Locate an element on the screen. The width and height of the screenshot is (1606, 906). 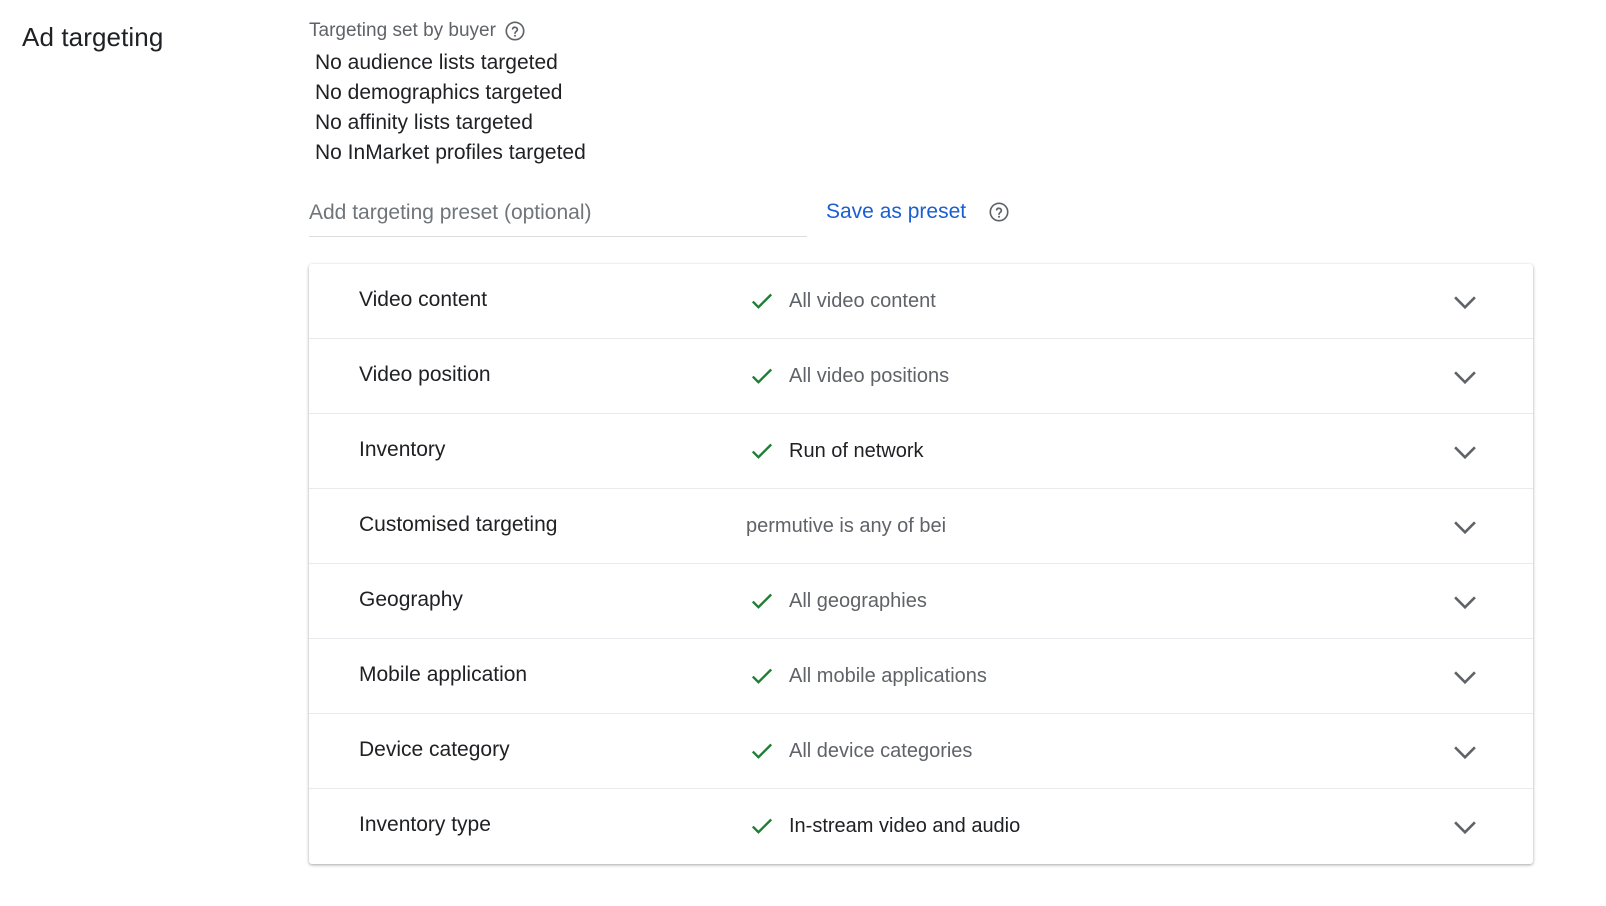
buyer-targeting-header: Targeting set by buyer is located at coordinates (417, 31).